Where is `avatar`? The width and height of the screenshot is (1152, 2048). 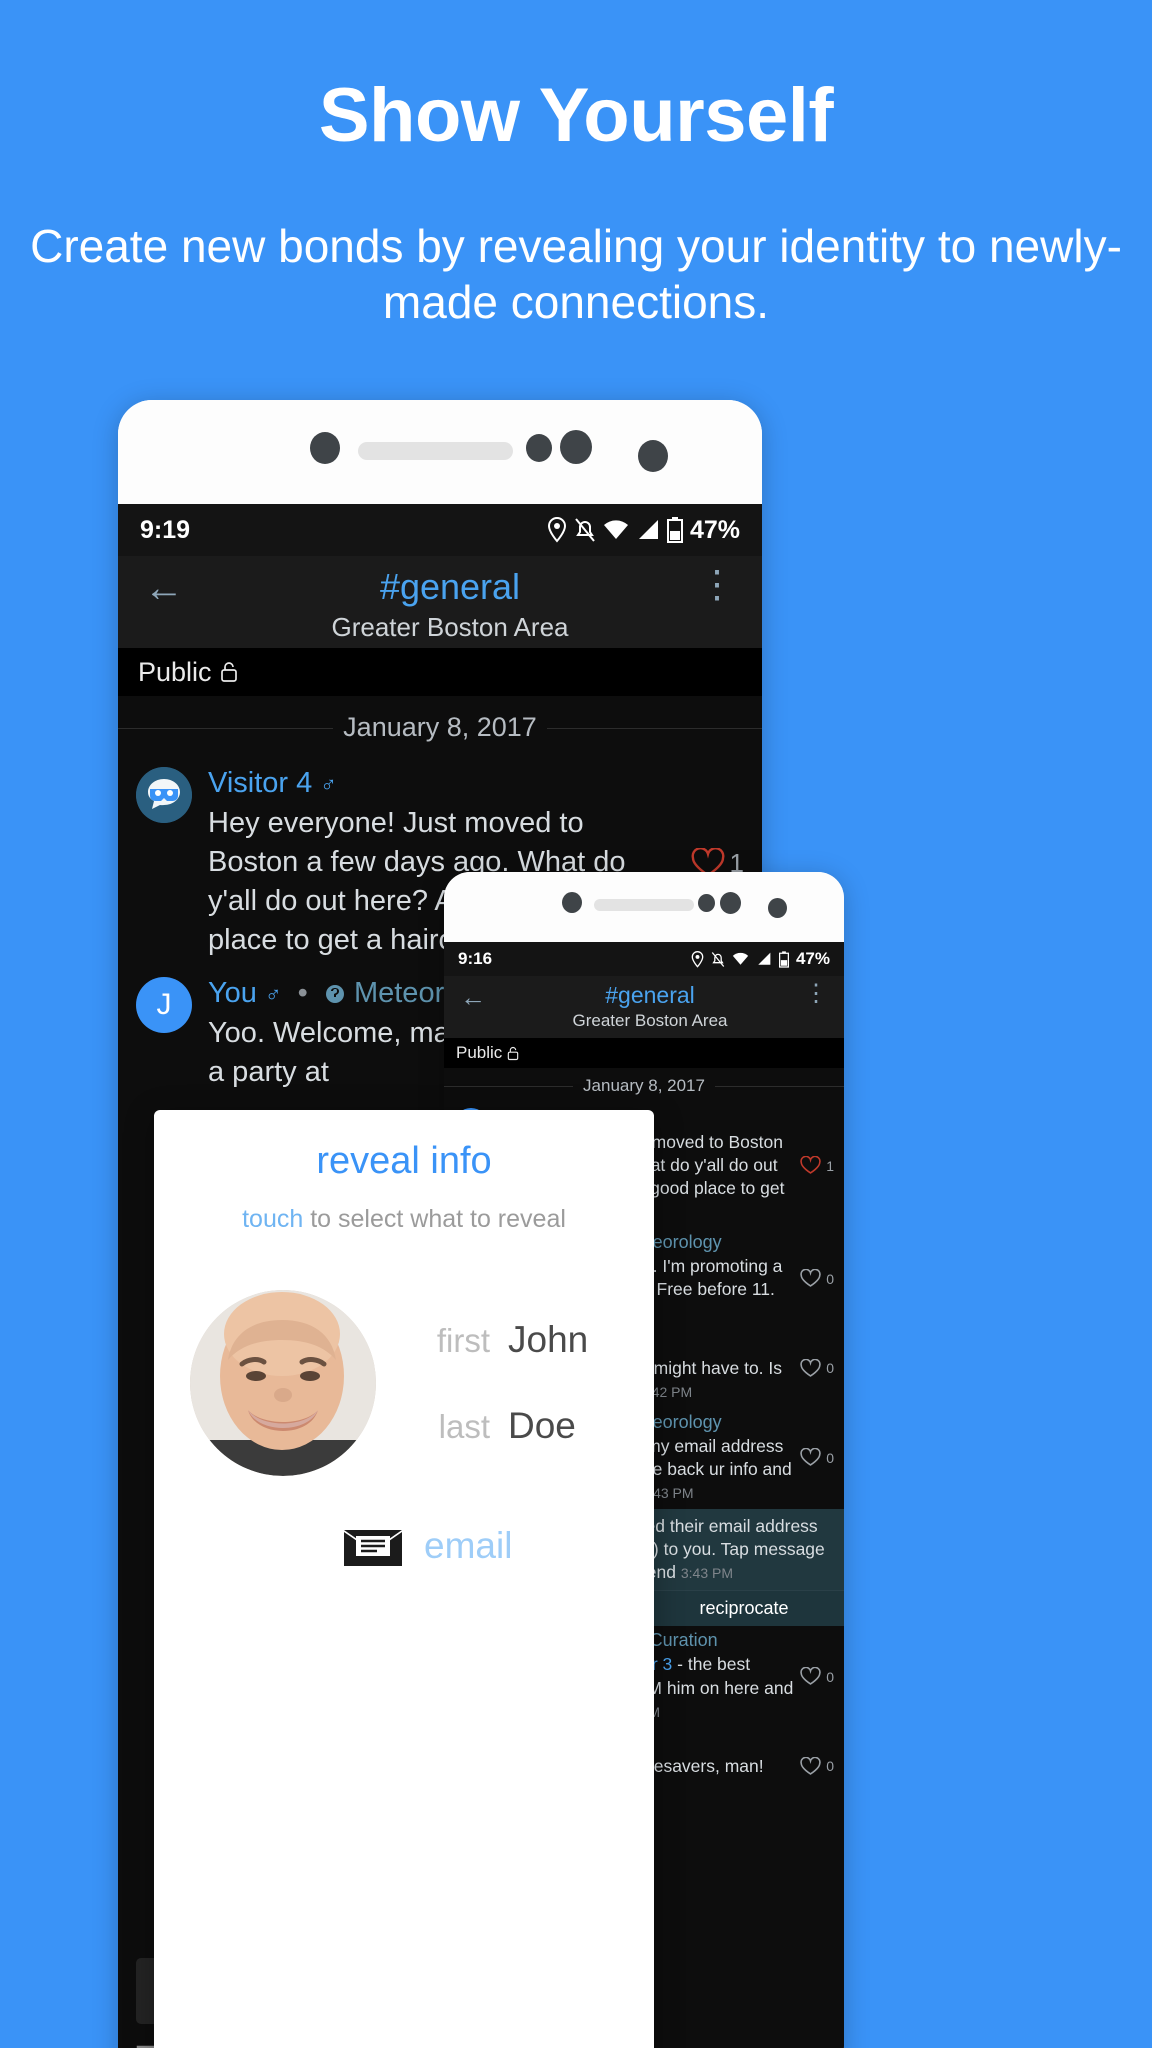 avatar is located at coordinates (164, 795).